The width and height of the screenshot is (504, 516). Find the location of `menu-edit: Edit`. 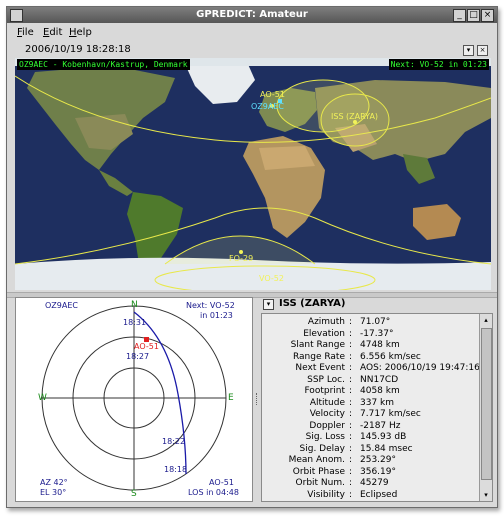

menu-edit: Edit is located at coordinates (52, 32).